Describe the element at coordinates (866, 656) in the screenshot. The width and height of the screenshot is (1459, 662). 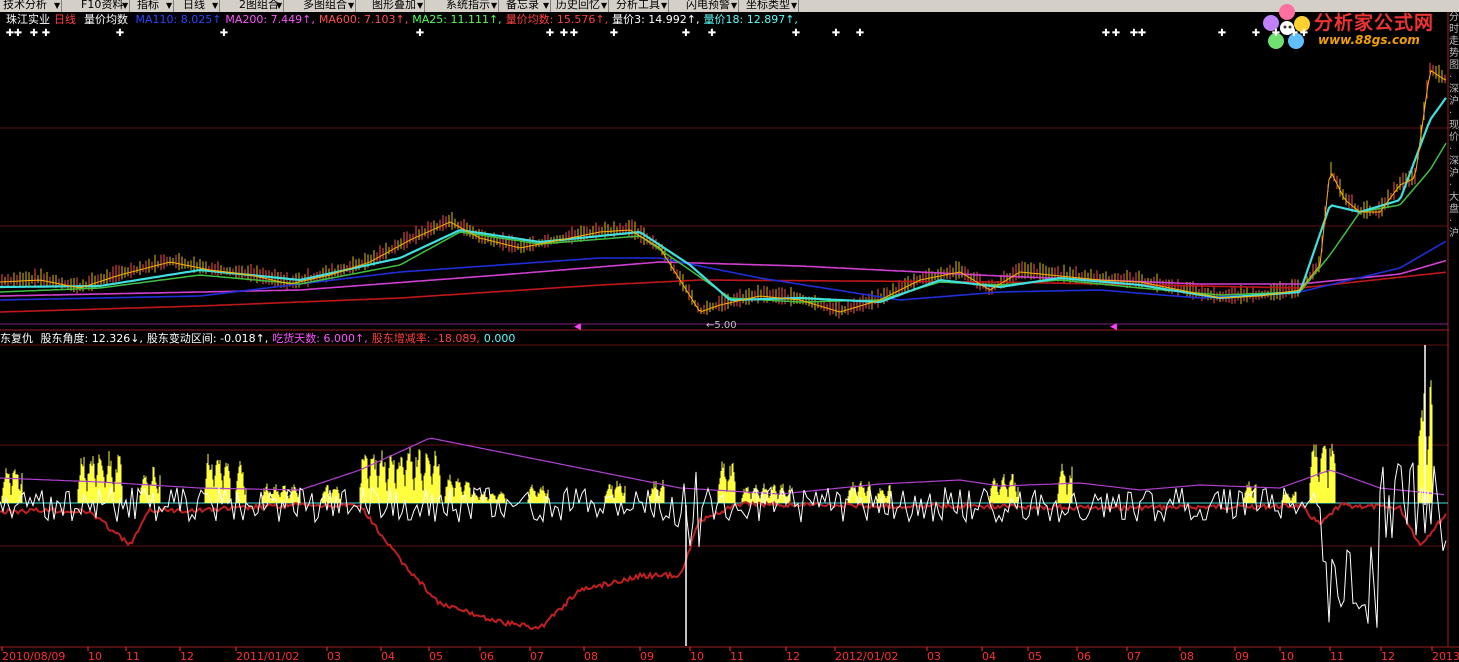
I see `time-axis-label: 2012/01/02` at that location.